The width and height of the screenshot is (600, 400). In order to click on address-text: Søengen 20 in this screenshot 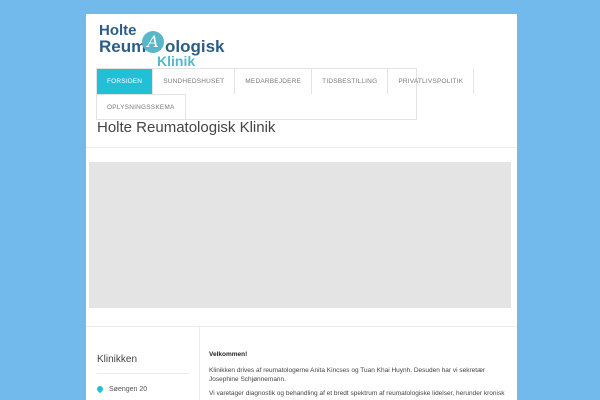, I will do `click(128, 389)`.